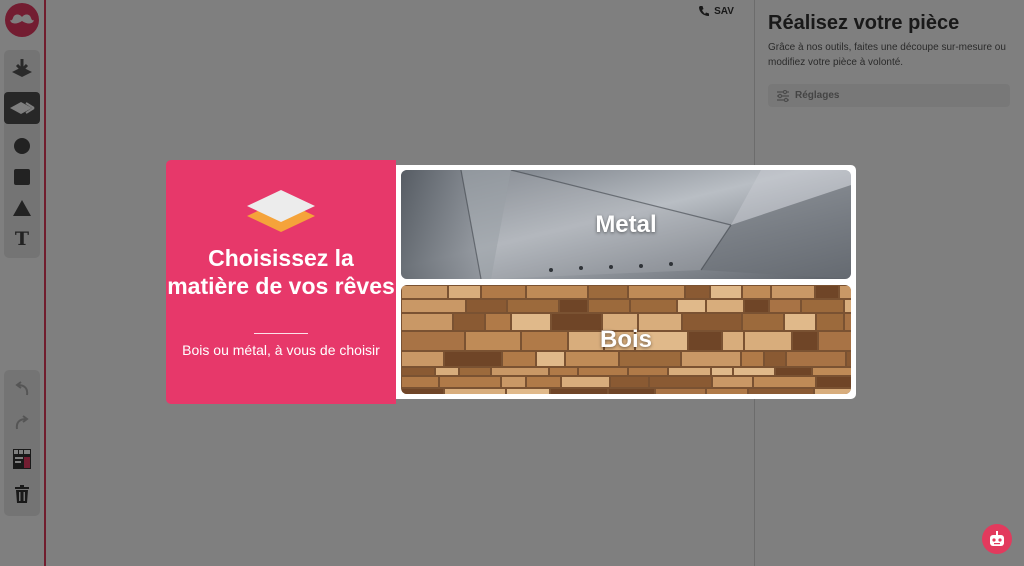 This screenshot has width=1024, height=566. I want to click on material-option-metal: Metal, so click(626, 224).